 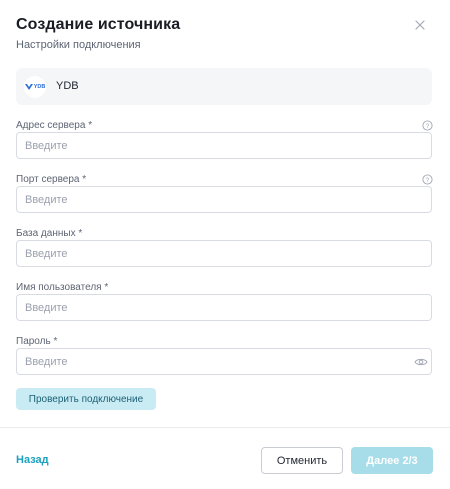 What do you see at coordinates (54, 125) in the screenshot?
I see `server-address-label: Адрес сервера *` at bounding box center [54, 125].